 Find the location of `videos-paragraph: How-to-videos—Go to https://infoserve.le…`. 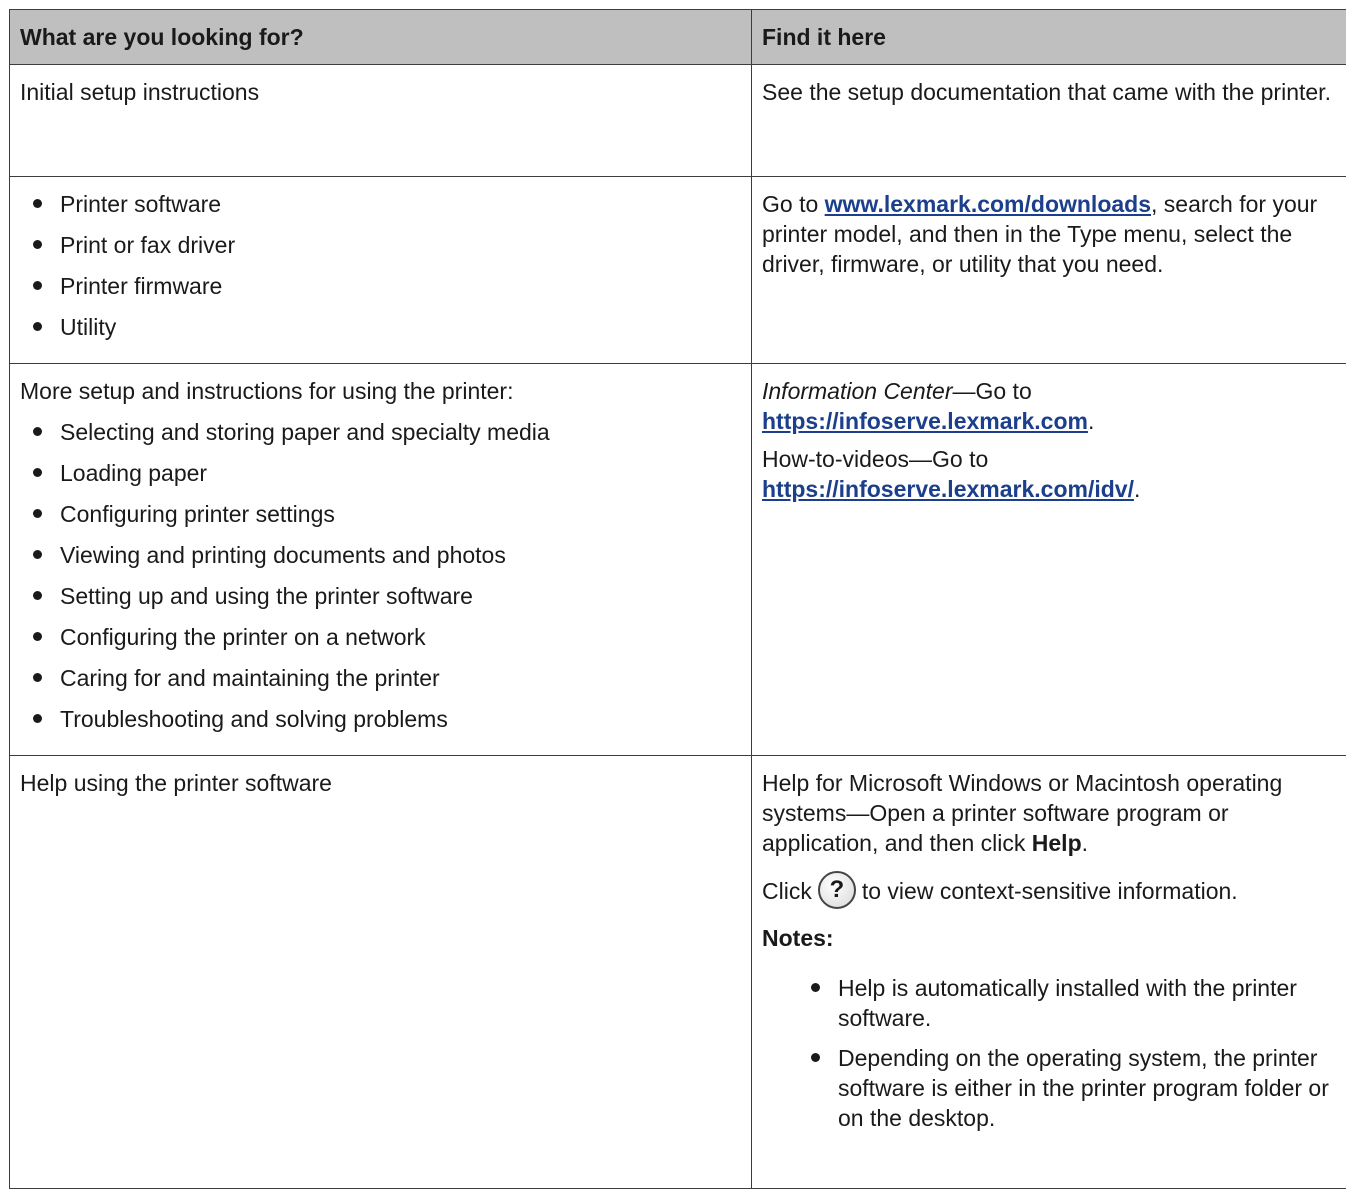

videos-paragraph: How-to-videos—Go to https://infoserve.le… is located at coordinates (1053, 474).